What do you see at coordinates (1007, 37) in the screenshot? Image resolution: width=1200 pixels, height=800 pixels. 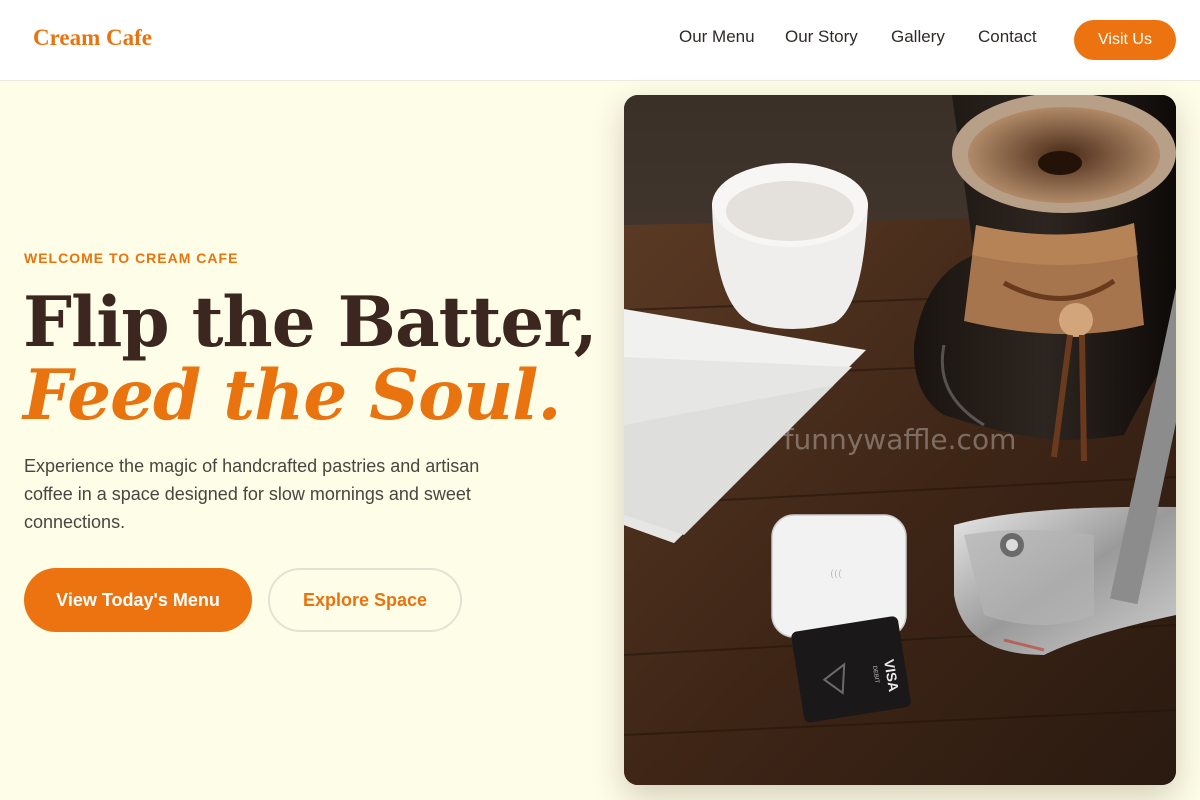 I see `nav-link-contact: Contact` at bounding box center [1007, 37].